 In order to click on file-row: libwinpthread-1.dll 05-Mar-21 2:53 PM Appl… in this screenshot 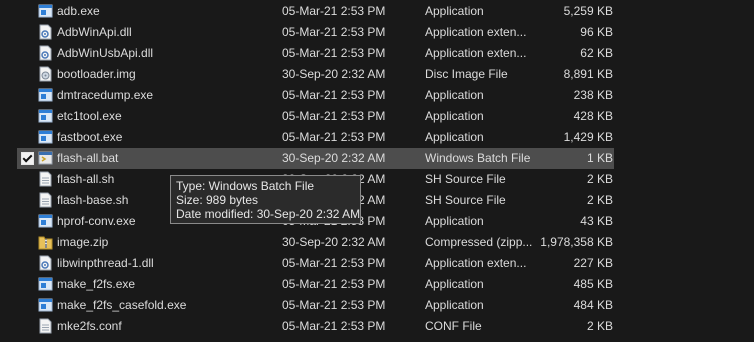, I will do `click(377, 263)`.